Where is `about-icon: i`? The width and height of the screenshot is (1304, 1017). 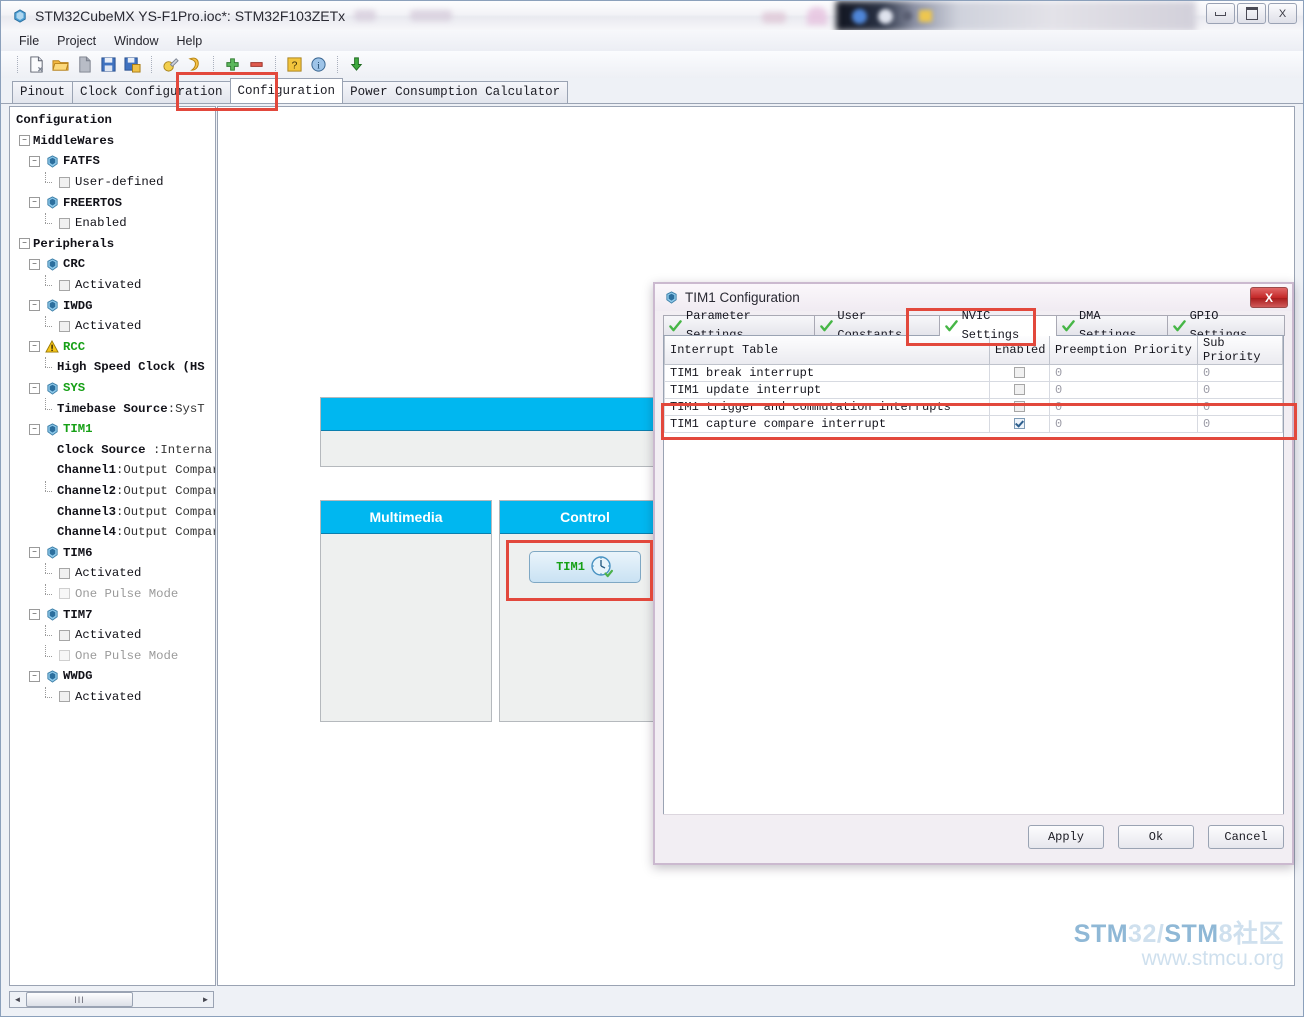 about-icon: i is located at coordinates (318, 65).